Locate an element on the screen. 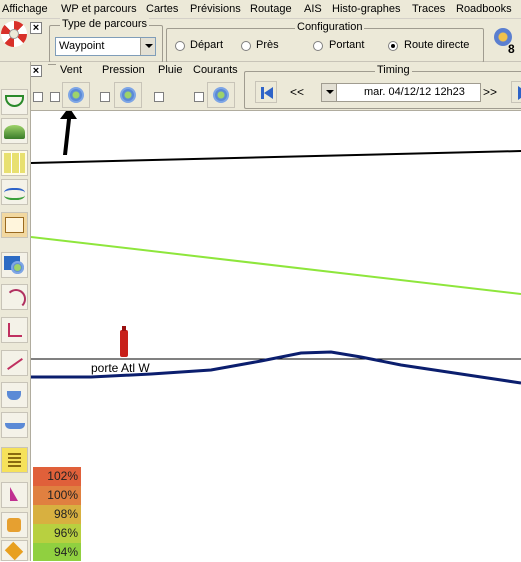  route-branch-icon is located at coordinates (14, 363).